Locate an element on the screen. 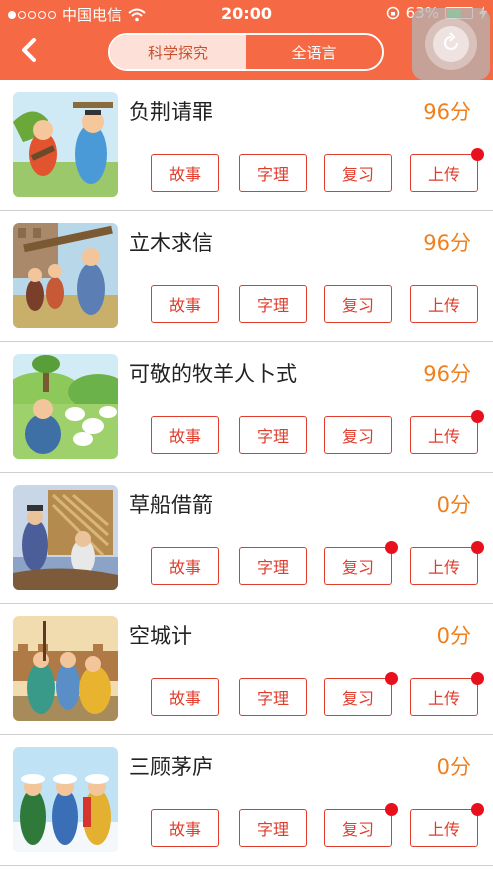 The height and width of the screenshot is (876, 493). story-title: 三顾茅庐 is located at coordinates (171, 767).